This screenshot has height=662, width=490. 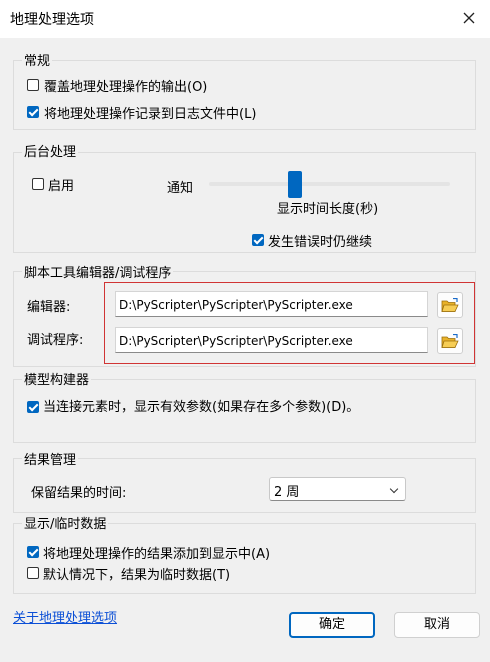 I want to click on cancel-button: 取消, so click(x=437, y=625).